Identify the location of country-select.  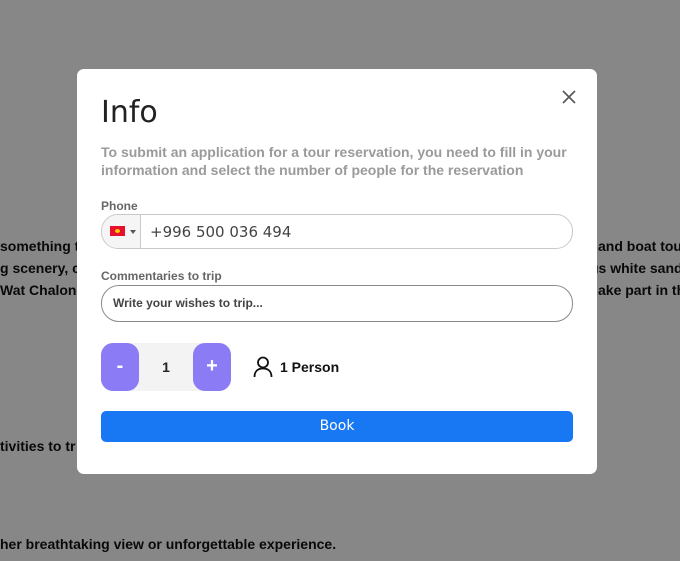
(121, 231).